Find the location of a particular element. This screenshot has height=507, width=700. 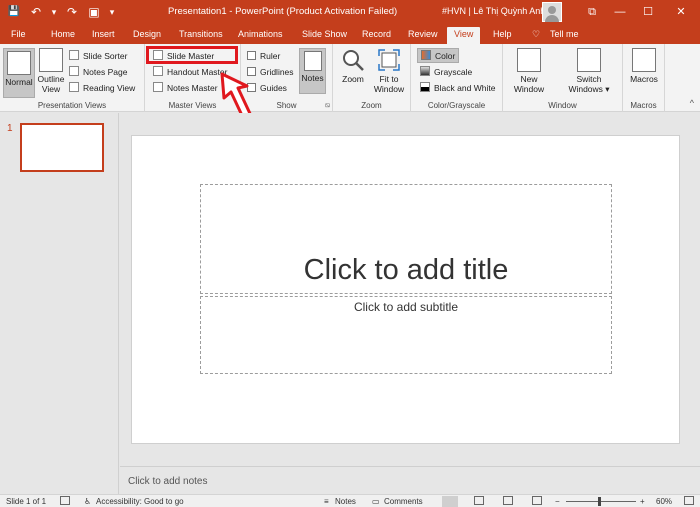

redo-icon: ↷ is located at coordinates (72, 12).